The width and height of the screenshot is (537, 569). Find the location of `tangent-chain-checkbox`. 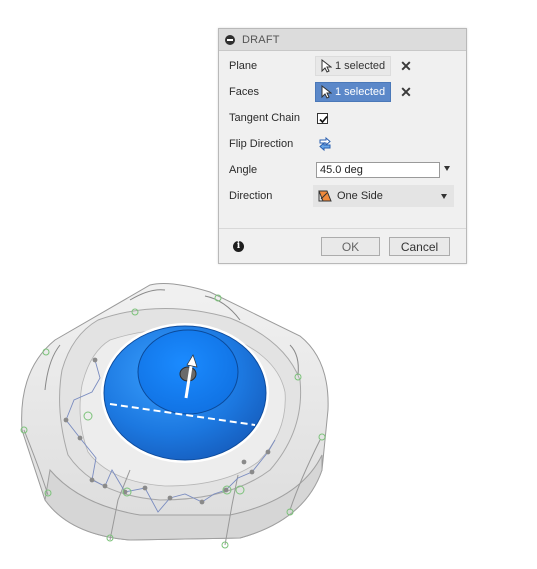

tangent-chain-checkbox is located at coordinates (322, 118).